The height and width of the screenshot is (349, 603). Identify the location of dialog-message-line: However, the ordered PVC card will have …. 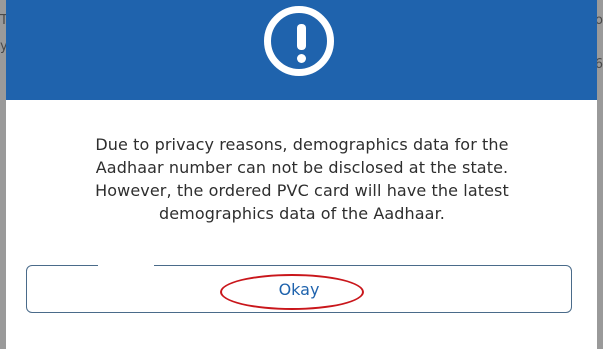
(302, 190).